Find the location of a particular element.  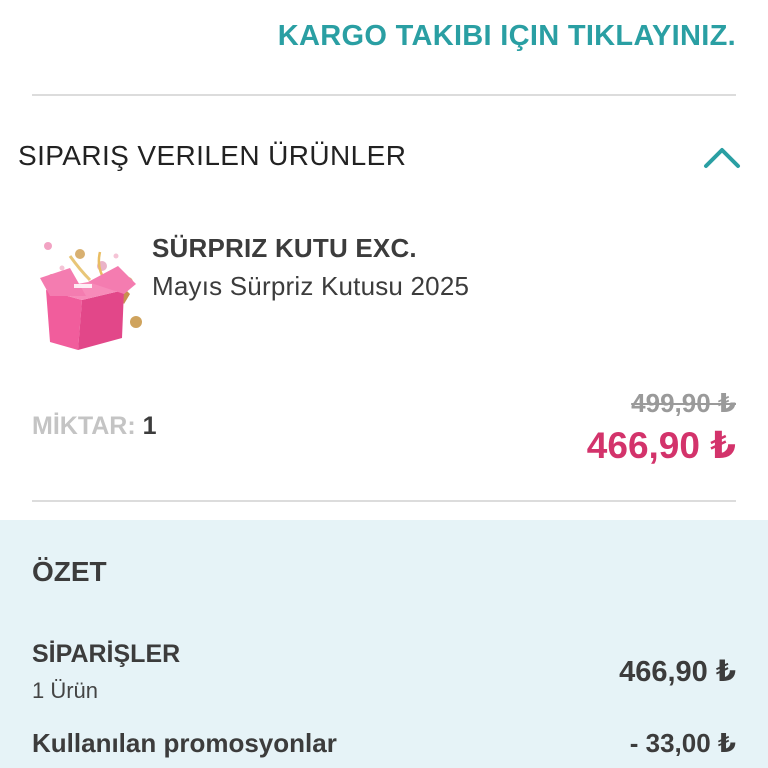

discounted-price: 466,90 ₺ is located at coordinates (661, 445).